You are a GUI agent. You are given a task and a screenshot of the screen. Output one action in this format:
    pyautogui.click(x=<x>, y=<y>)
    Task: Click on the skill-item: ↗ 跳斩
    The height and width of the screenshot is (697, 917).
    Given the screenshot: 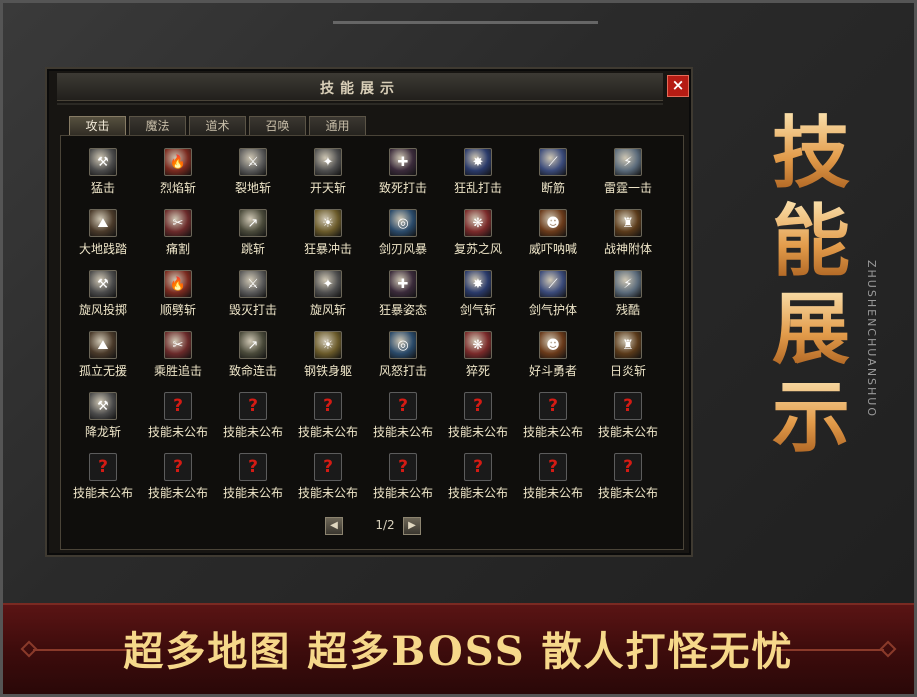 What is the action you would take?
    pyautogui.click(x=251, y=237)
    